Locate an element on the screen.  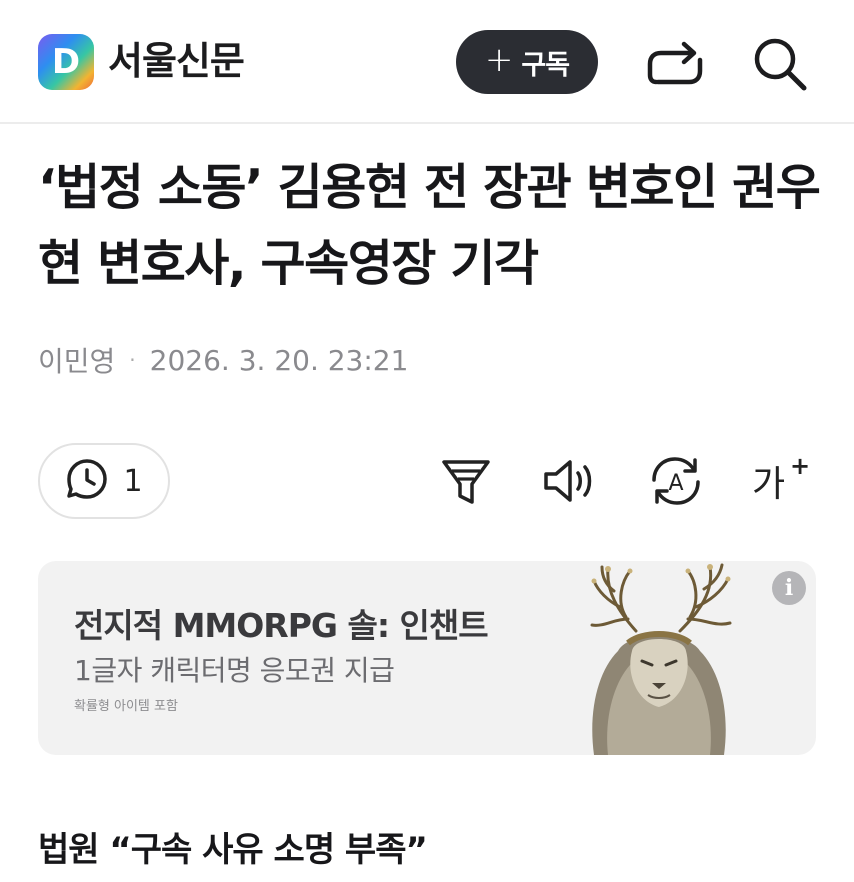
subscribe-button: + 구독 is located at coordinates (527, 62).